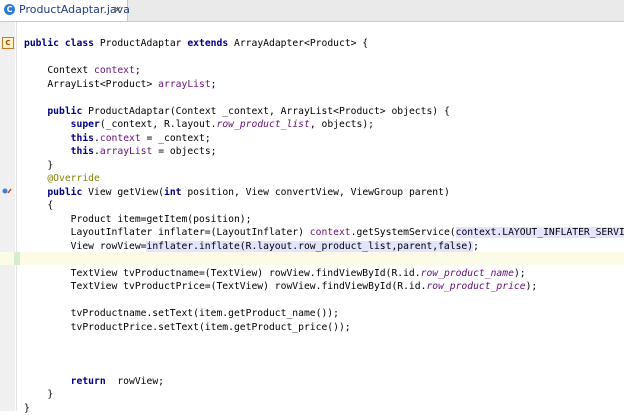 This screenshot has width=624, height=415. I want to click on code-line: this.context = _context;, so click(117, 139).